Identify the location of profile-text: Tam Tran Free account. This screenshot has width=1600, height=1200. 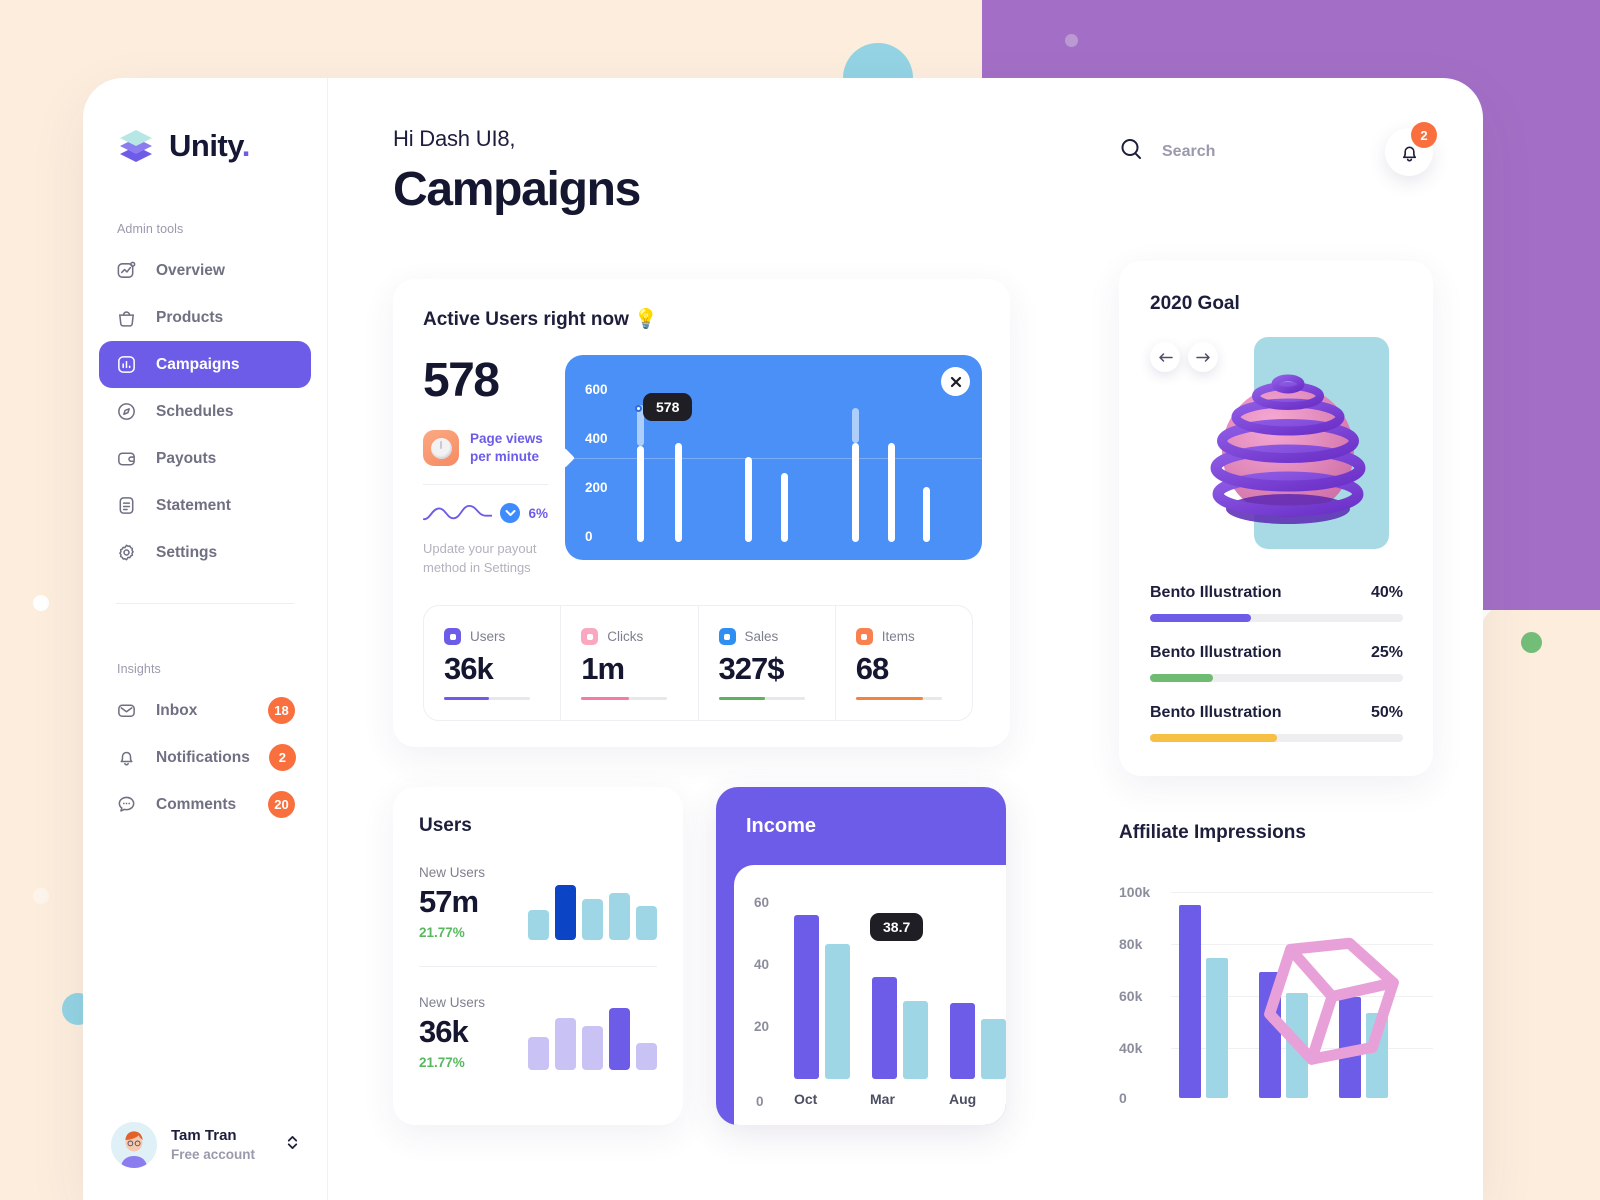
(213, 1145).